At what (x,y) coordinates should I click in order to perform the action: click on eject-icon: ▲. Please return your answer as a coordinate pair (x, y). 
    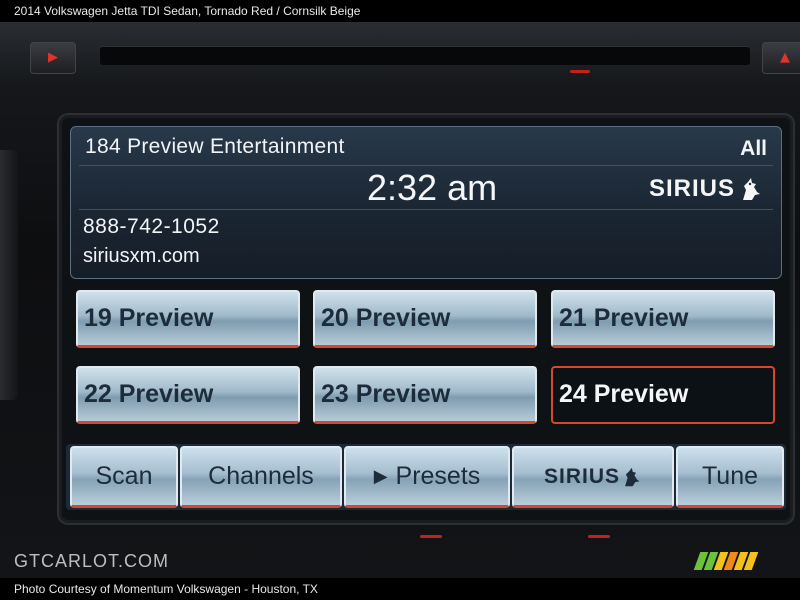
    Looking at the image, I should click on (785, 57).